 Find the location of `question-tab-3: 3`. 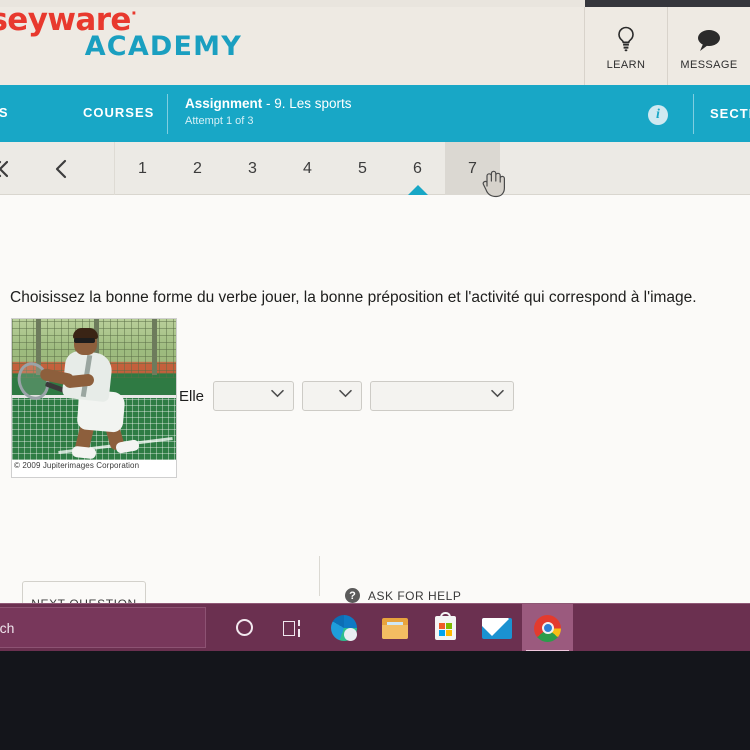

question-tab-3: 3 is located at coordinates (252, 168).